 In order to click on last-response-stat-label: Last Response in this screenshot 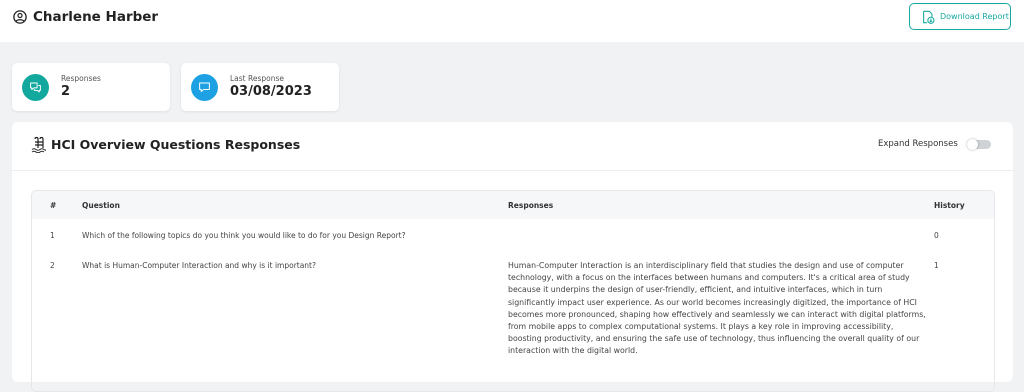, I will do `click(257, 78)`.